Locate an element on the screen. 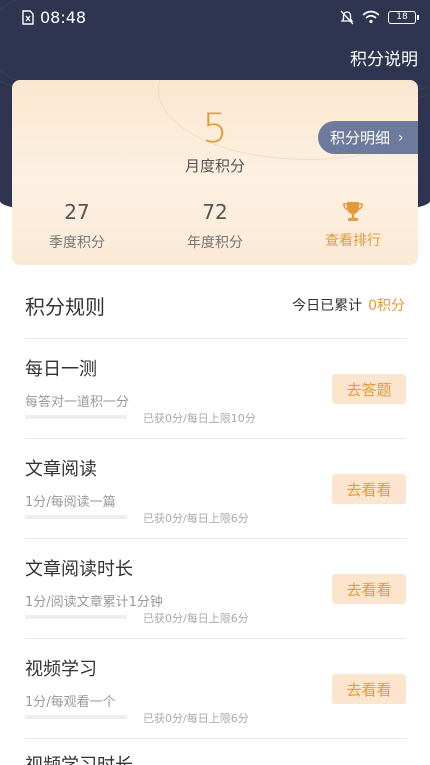 The width and height of the screenshot is (430, 765). go-read-duration-button: 去看看 is located at coordinates (369, 589).